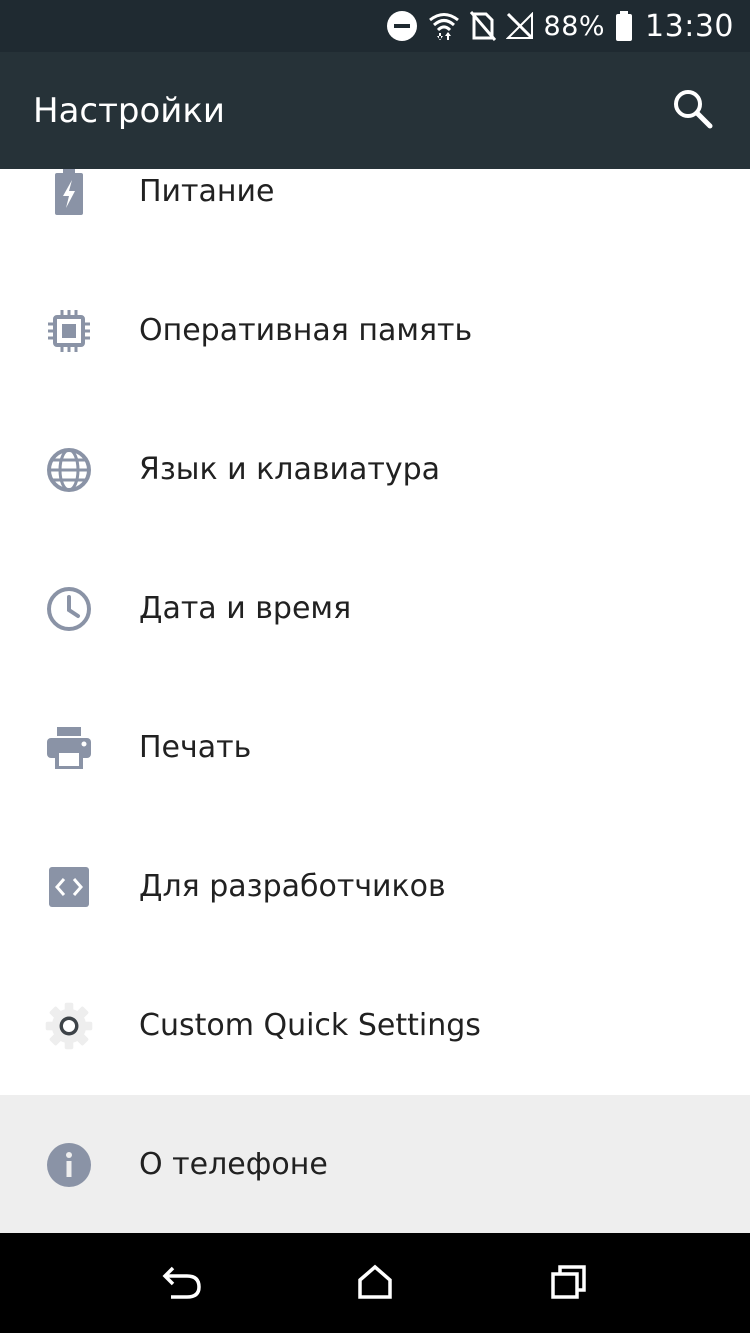  I want to click on settings-item-label: Дата и время, so click(245, 608).